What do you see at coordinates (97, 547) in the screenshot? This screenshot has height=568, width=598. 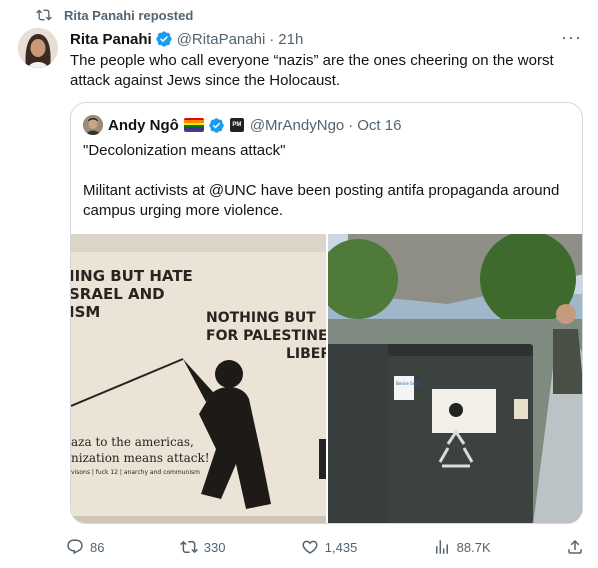 I see `reply-count: 86` at bounding box center [97, 547].